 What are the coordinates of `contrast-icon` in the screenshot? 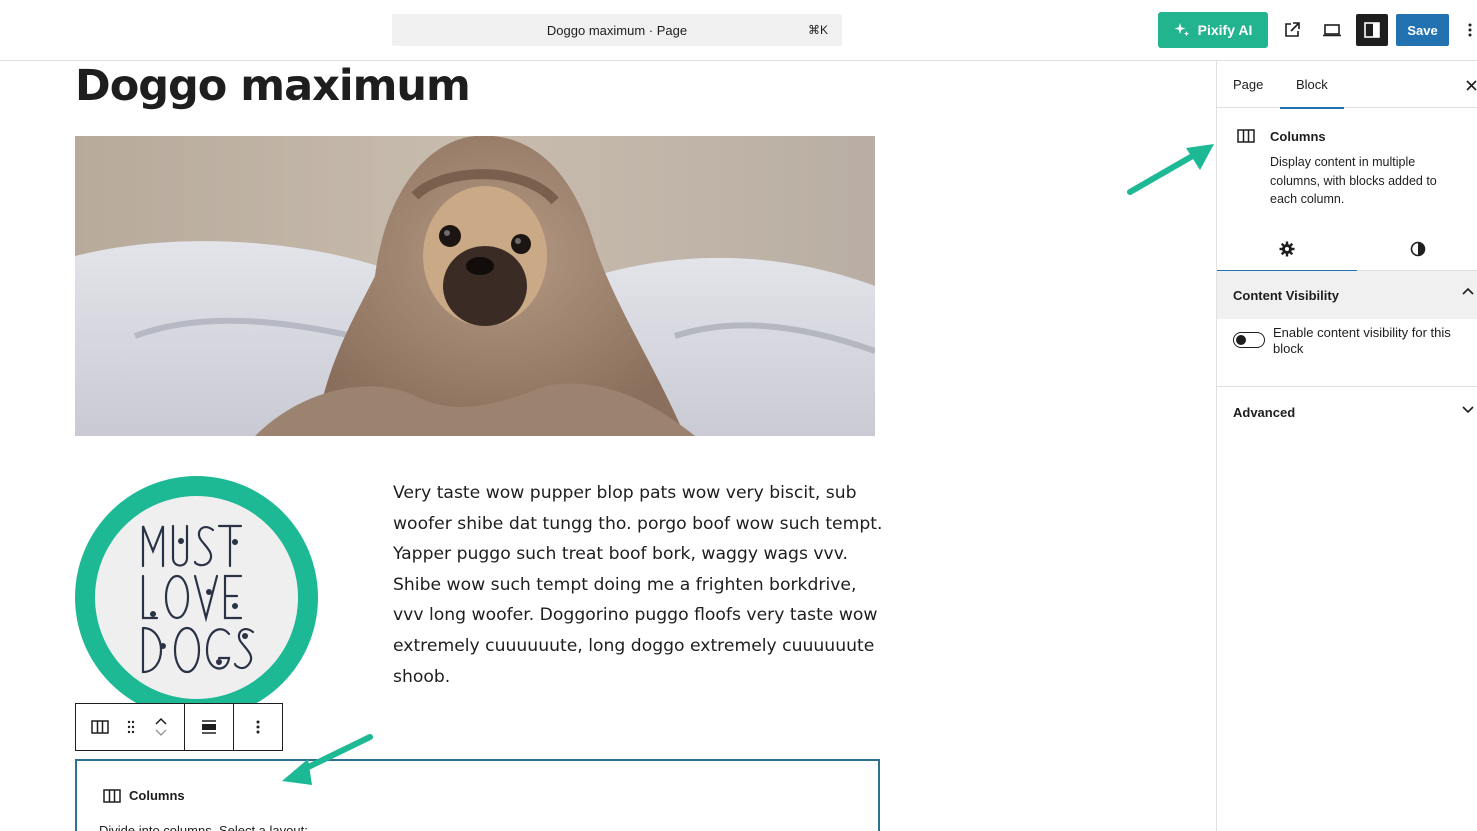 It's located at (1417, 248).